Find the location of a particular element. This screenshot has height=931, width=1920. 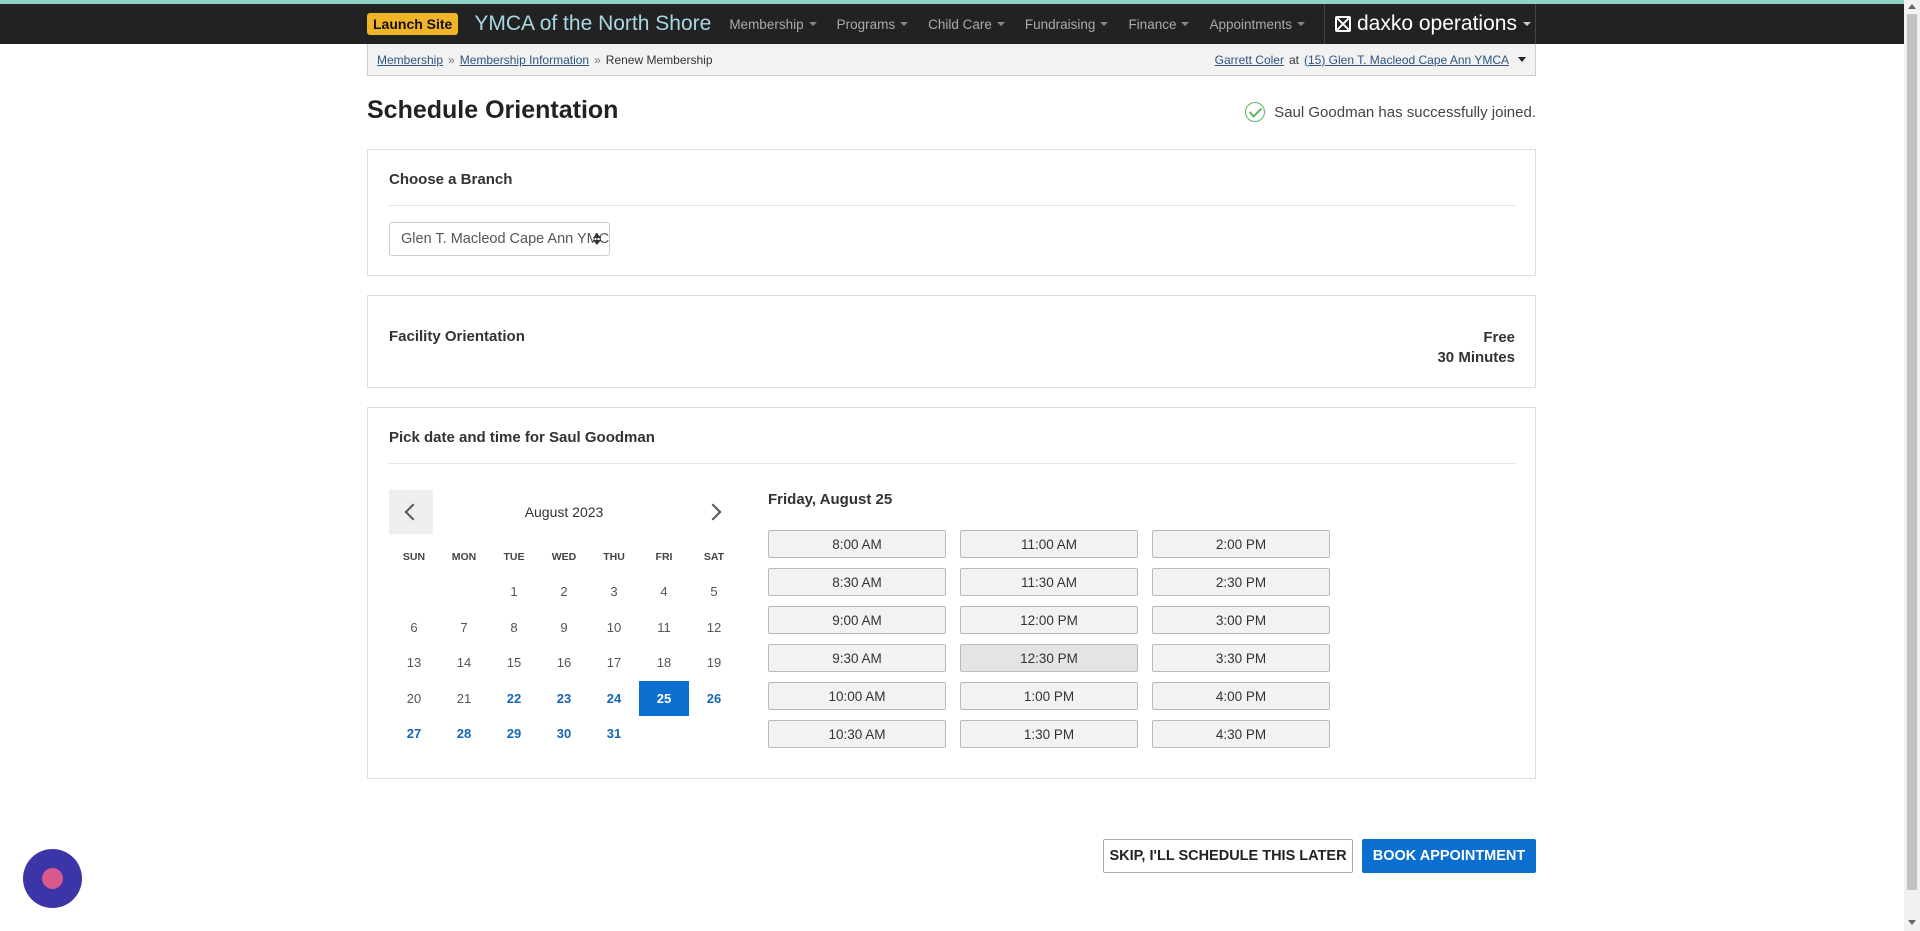

time-slot-button: 2:00 PM is located at coordinates (1241, 544).